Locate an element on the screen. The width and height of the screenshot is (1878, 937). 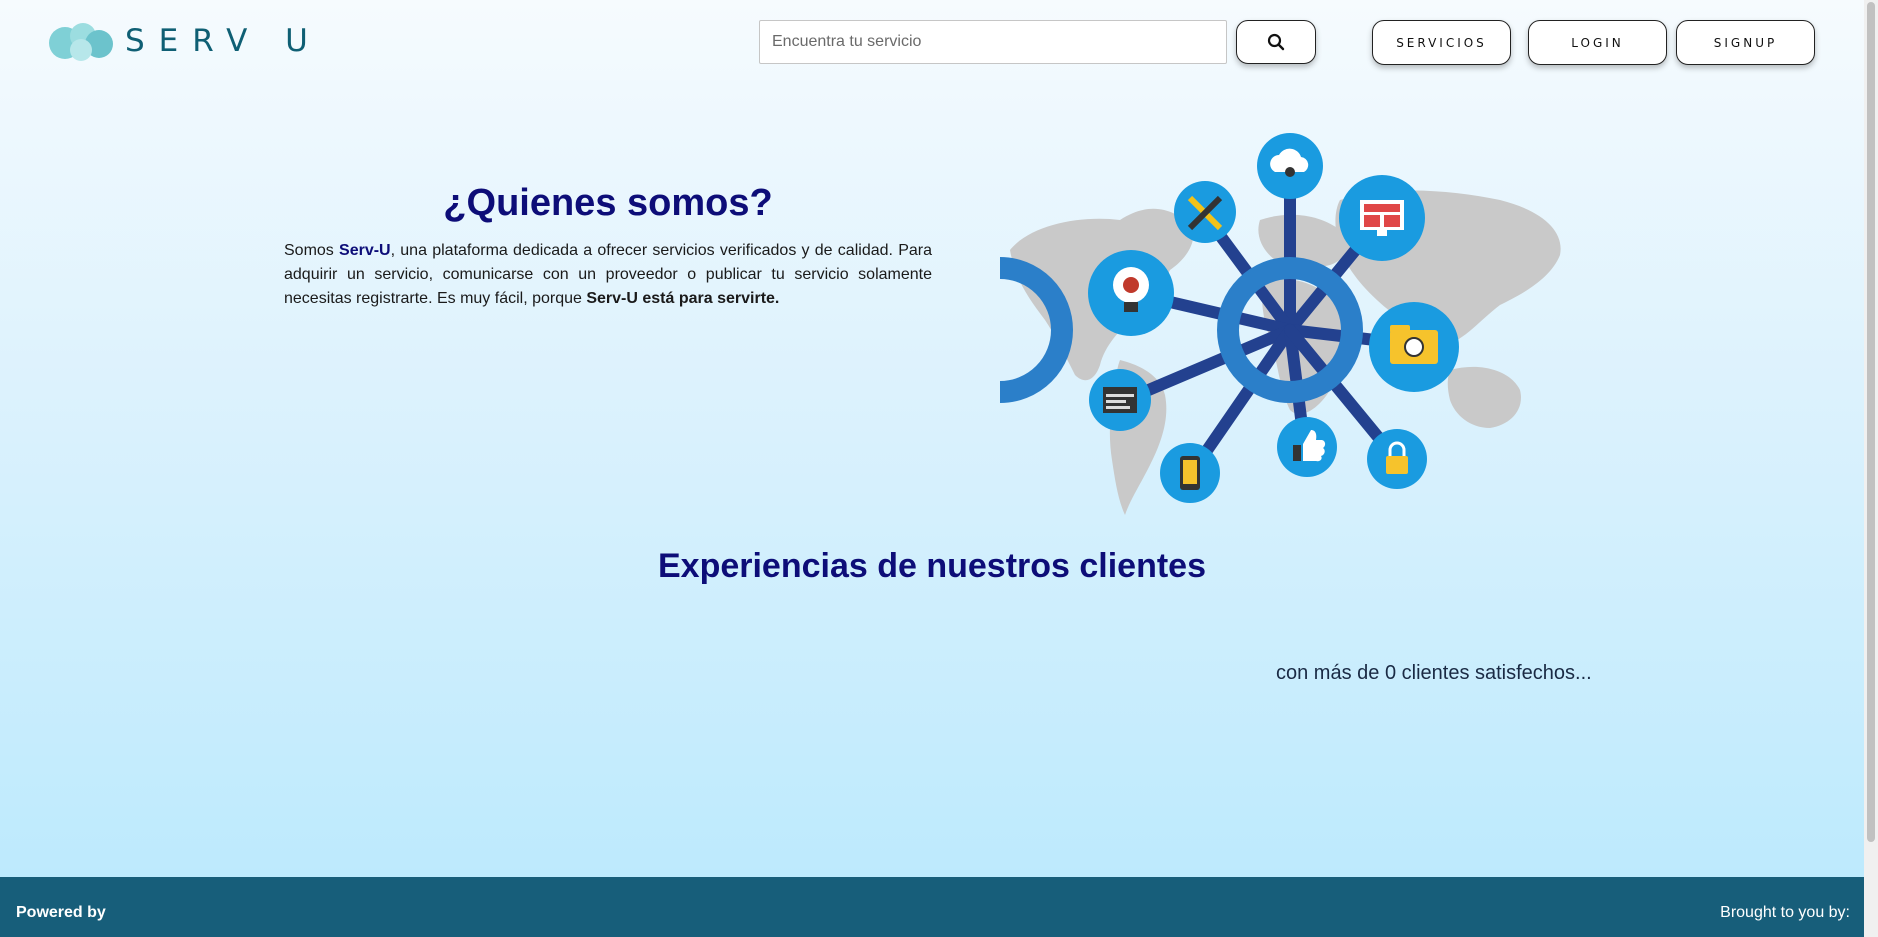
logo: SERV U is located at coordinates (184, 41).